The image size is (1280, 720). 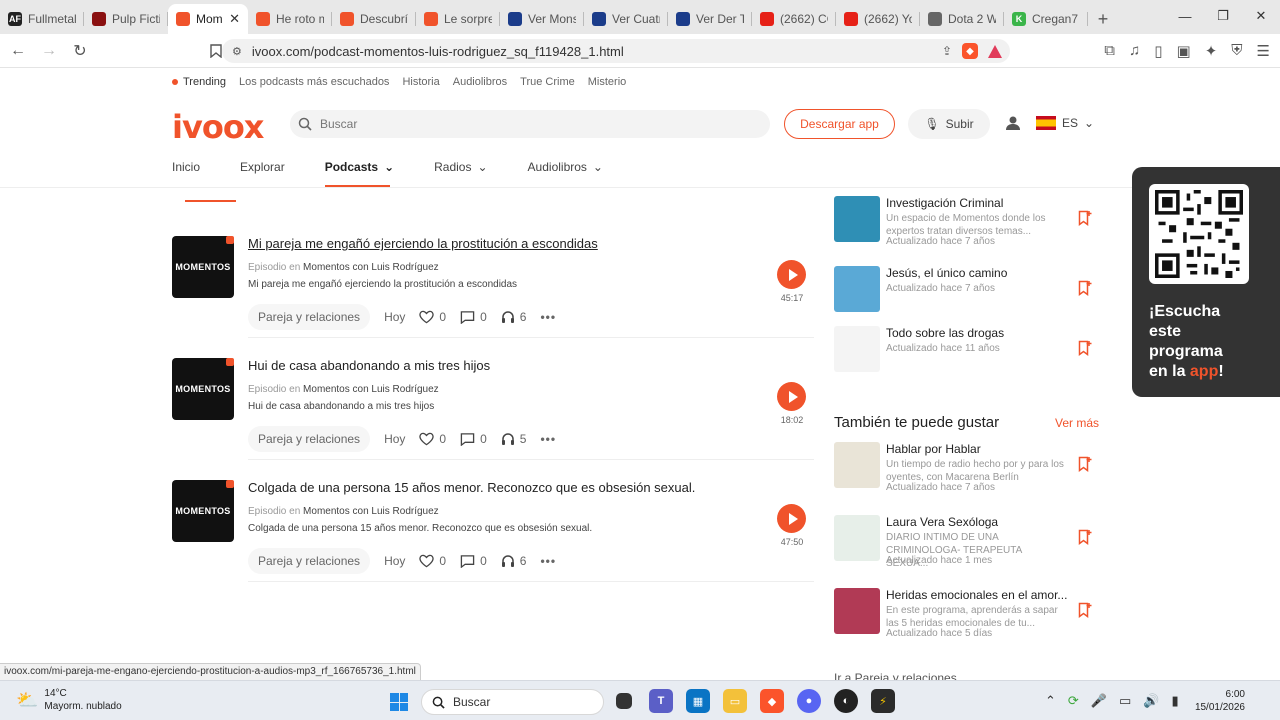 I want to click on browser-tab: Descubrí, so click(x=374, y=19).